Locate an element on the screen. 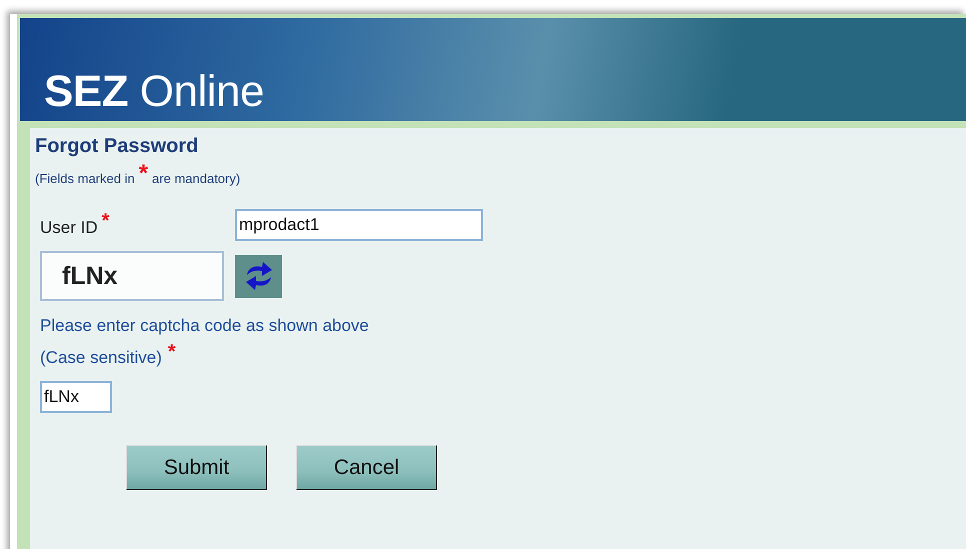 The width and height of the screenshot is (966, 549). cancel-button: Cancel is located at coordinates (366, 467).